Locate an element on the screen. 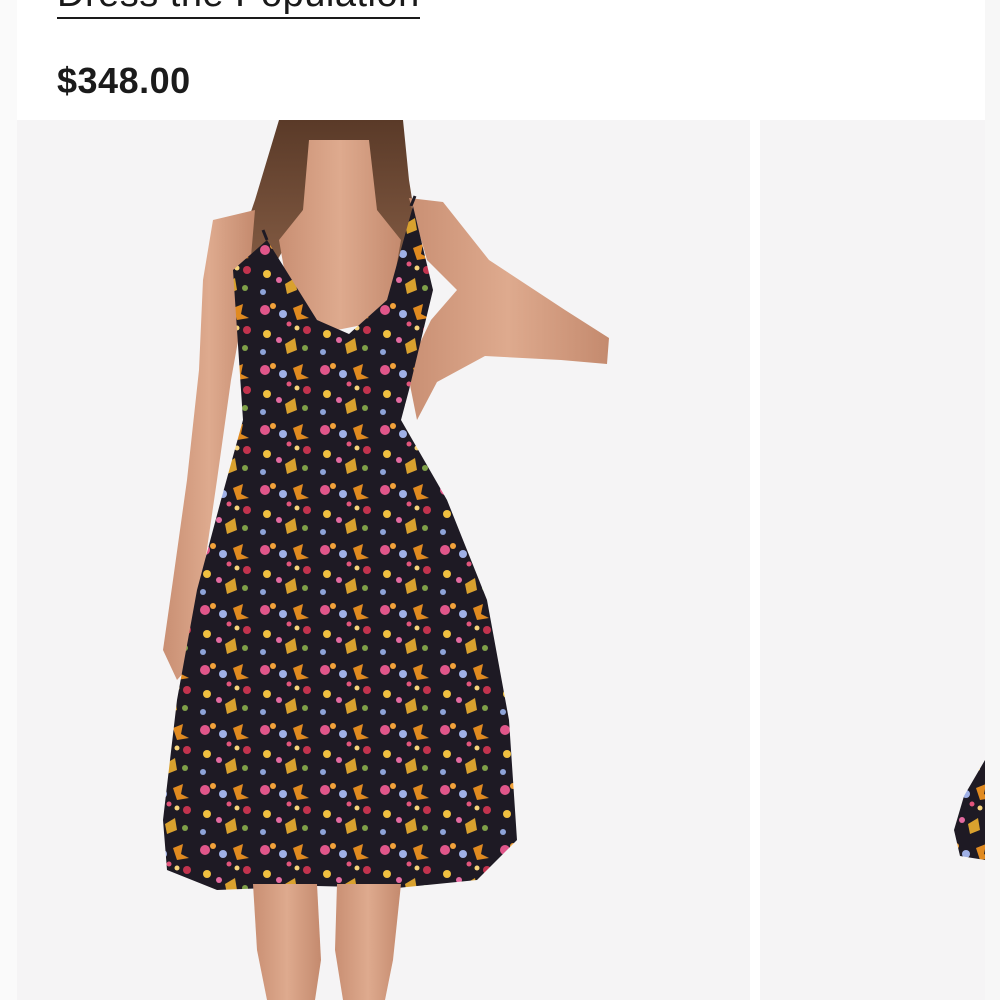  product-price: $348.00 is located at coordinates (124, 80).